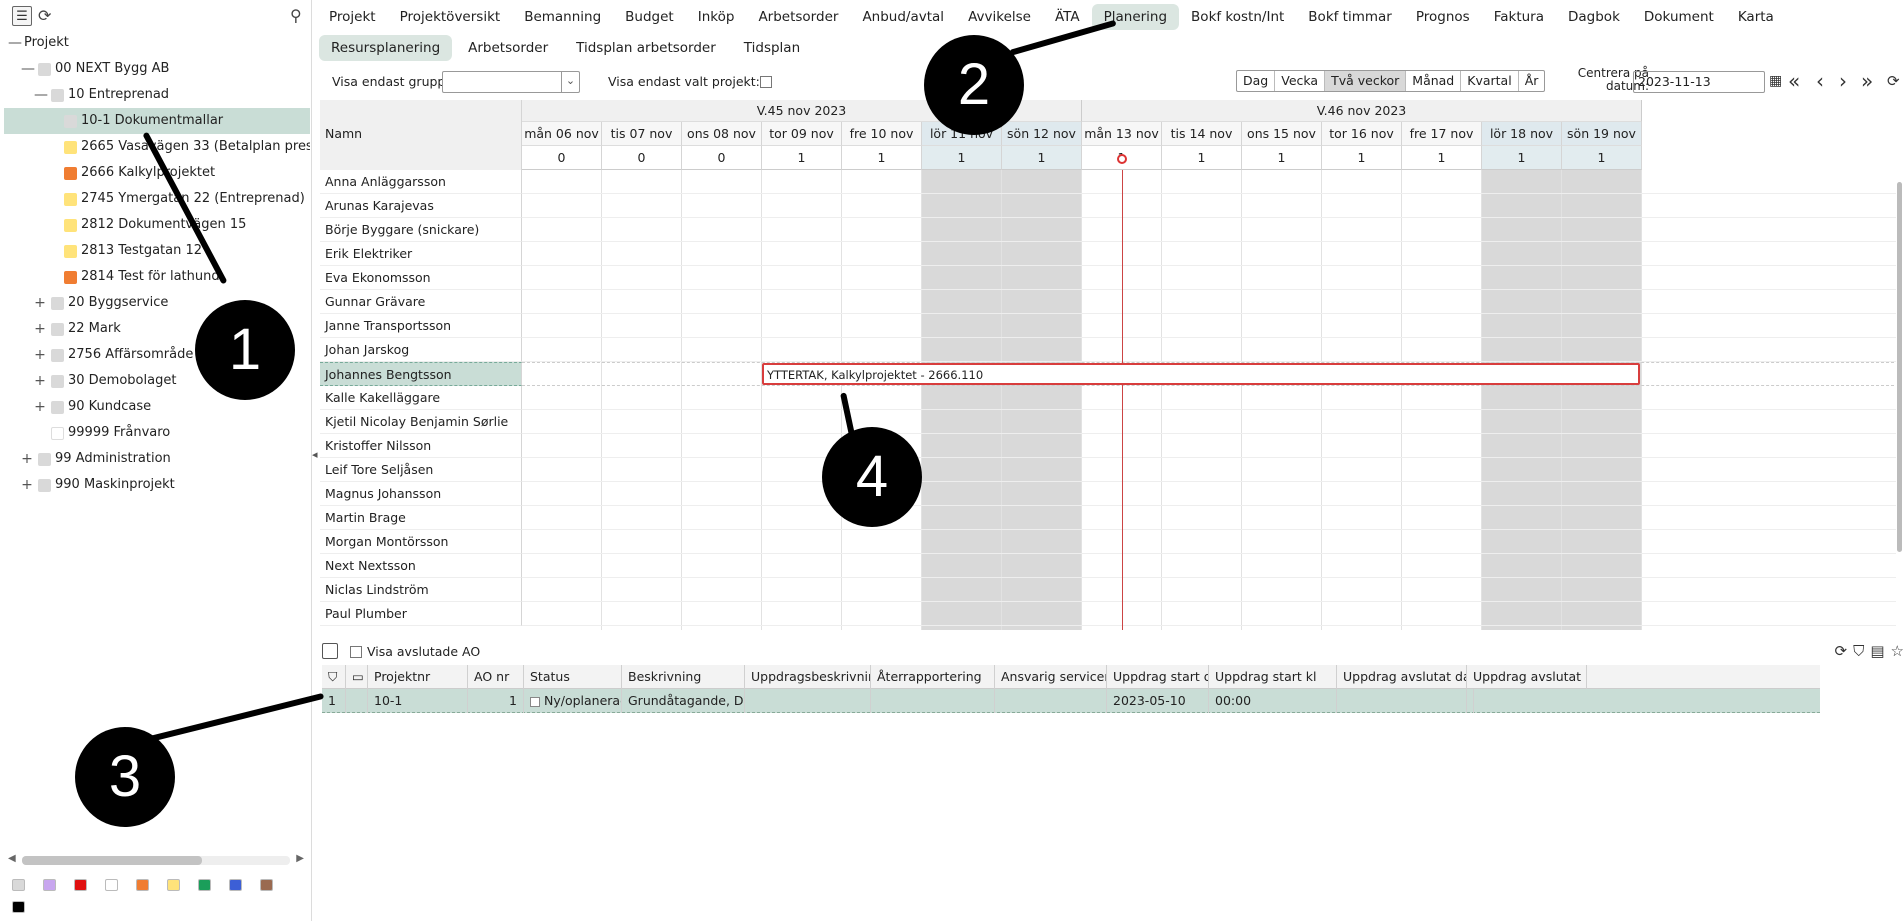 This screenshot has height=921, width=1904. I want to click on tab-budget: Budget, so click(649, 17).